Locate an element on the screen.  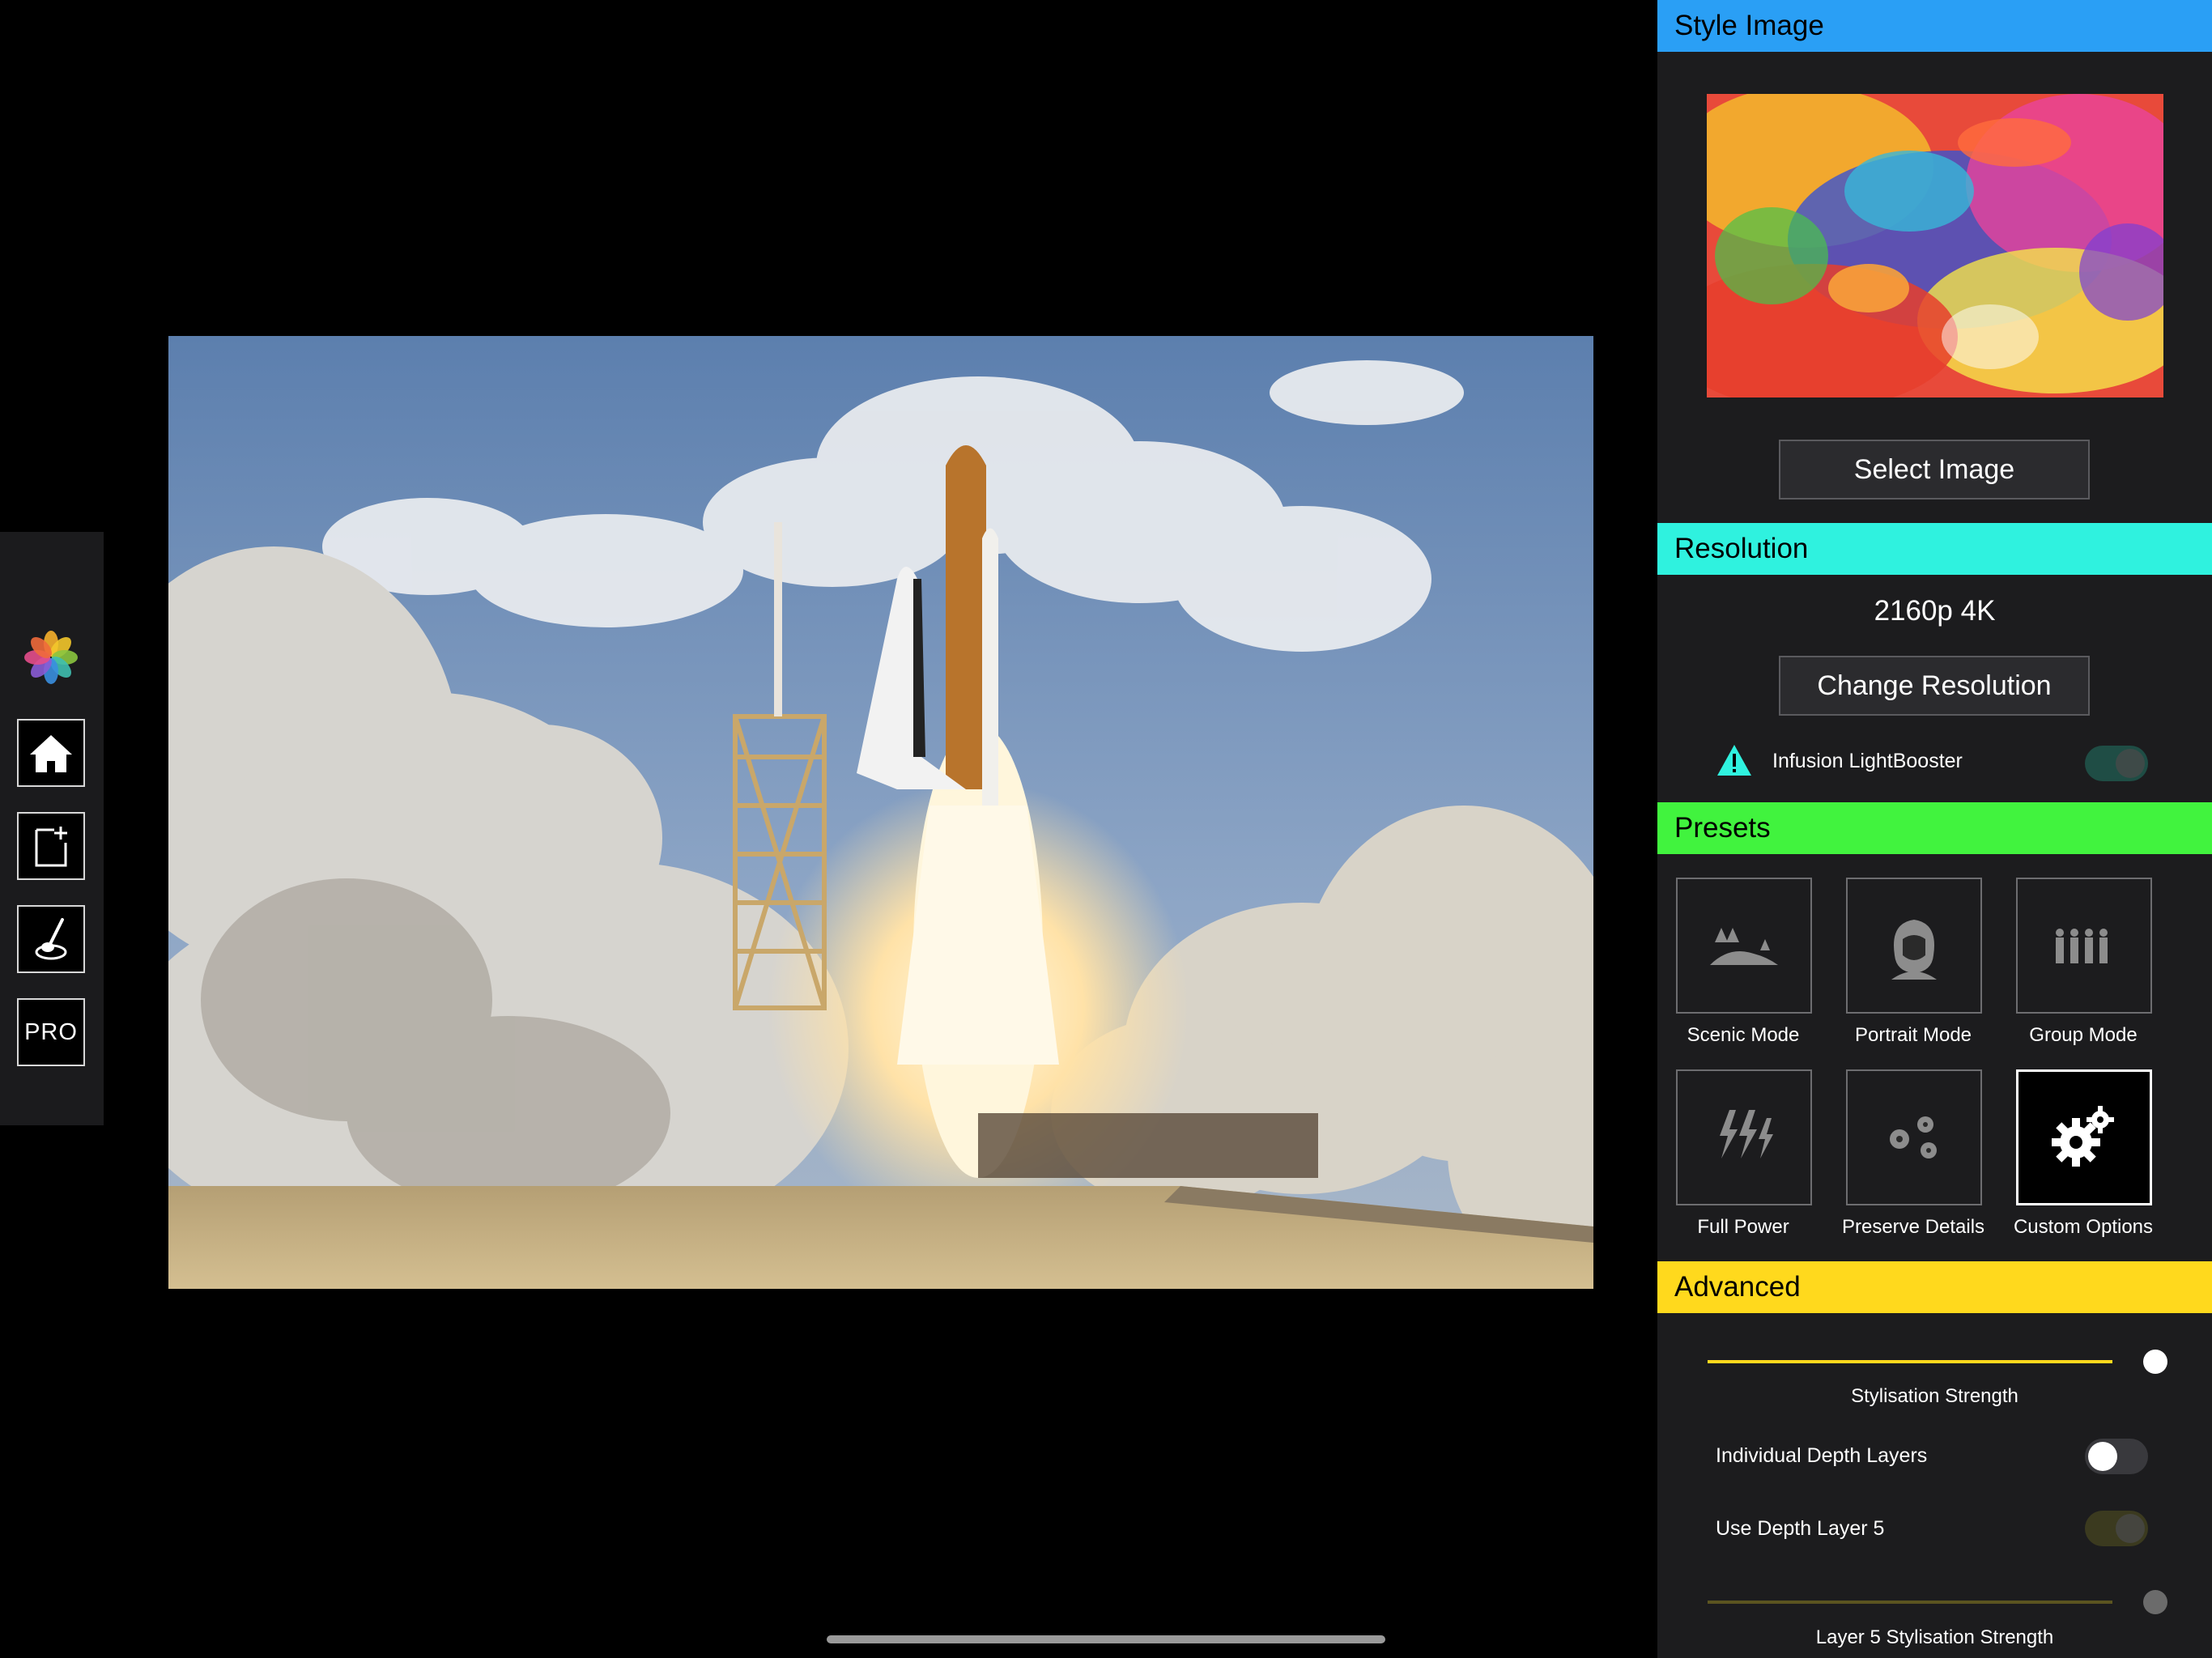
brush-button is located at coordinates (51, 939).